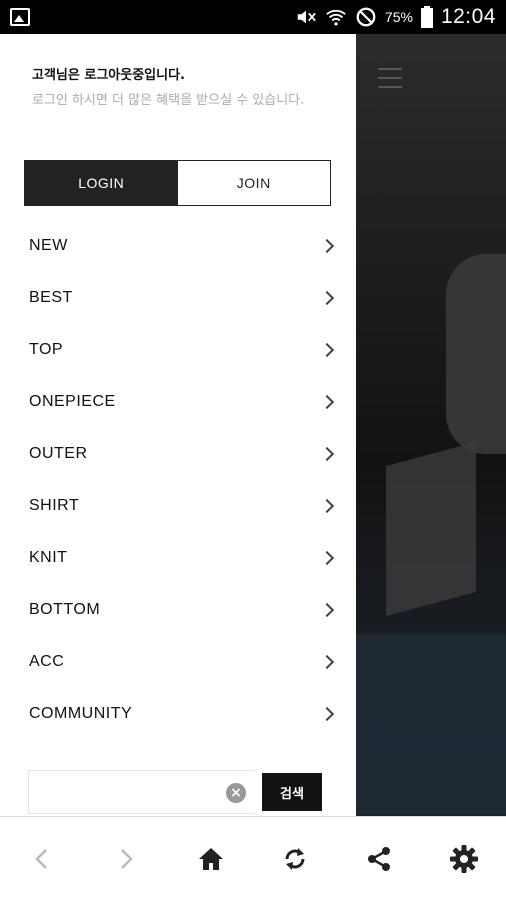 The image size is (506, 900). What do you see at coordinates (54, 505) in the screenshot?
I see `menu-item-label: SHIRT` at bounding box center [54, 505].